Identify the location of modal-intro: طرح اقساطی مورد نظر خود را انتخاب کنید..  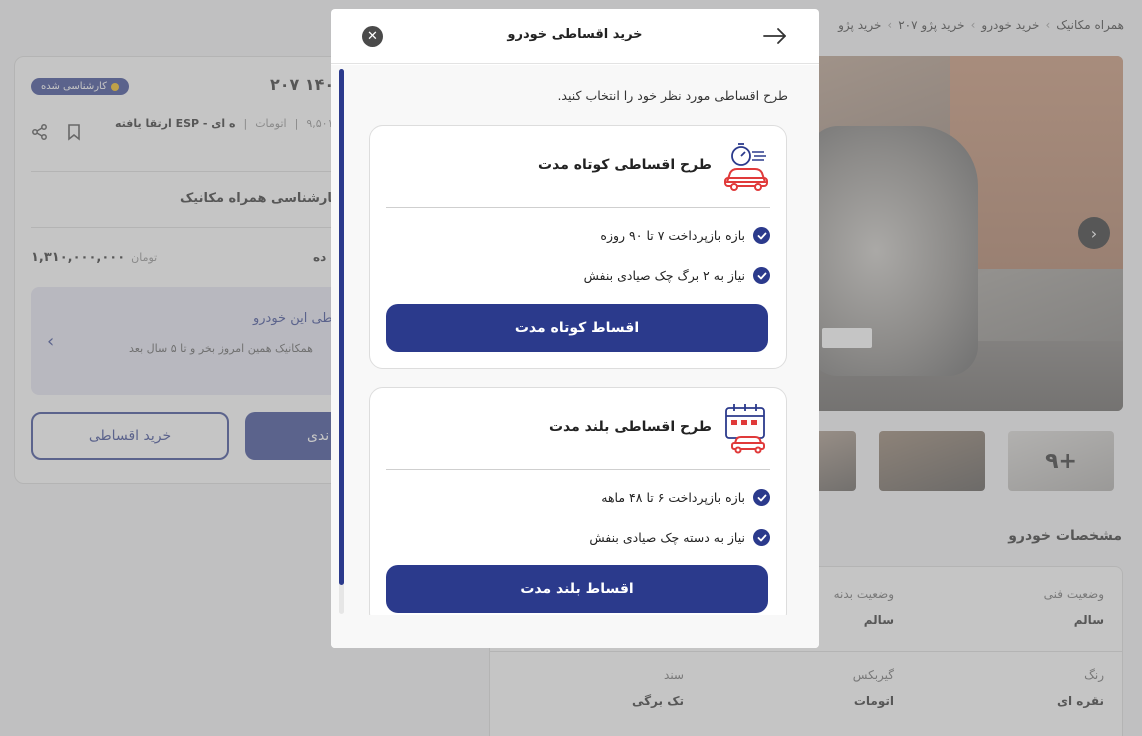
(672, 95).